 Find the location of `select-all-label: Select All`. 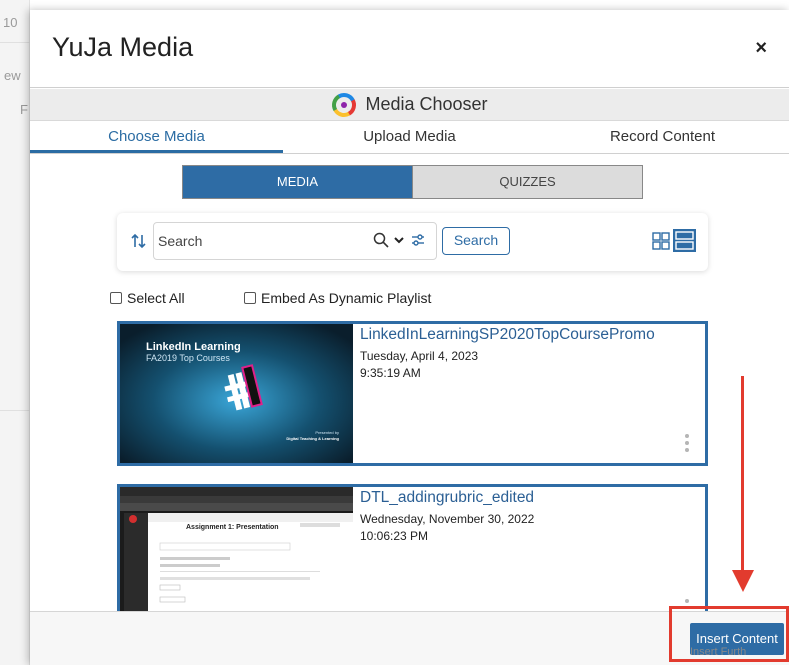

select-all-label: Select All is located at coordinates (156, 298).